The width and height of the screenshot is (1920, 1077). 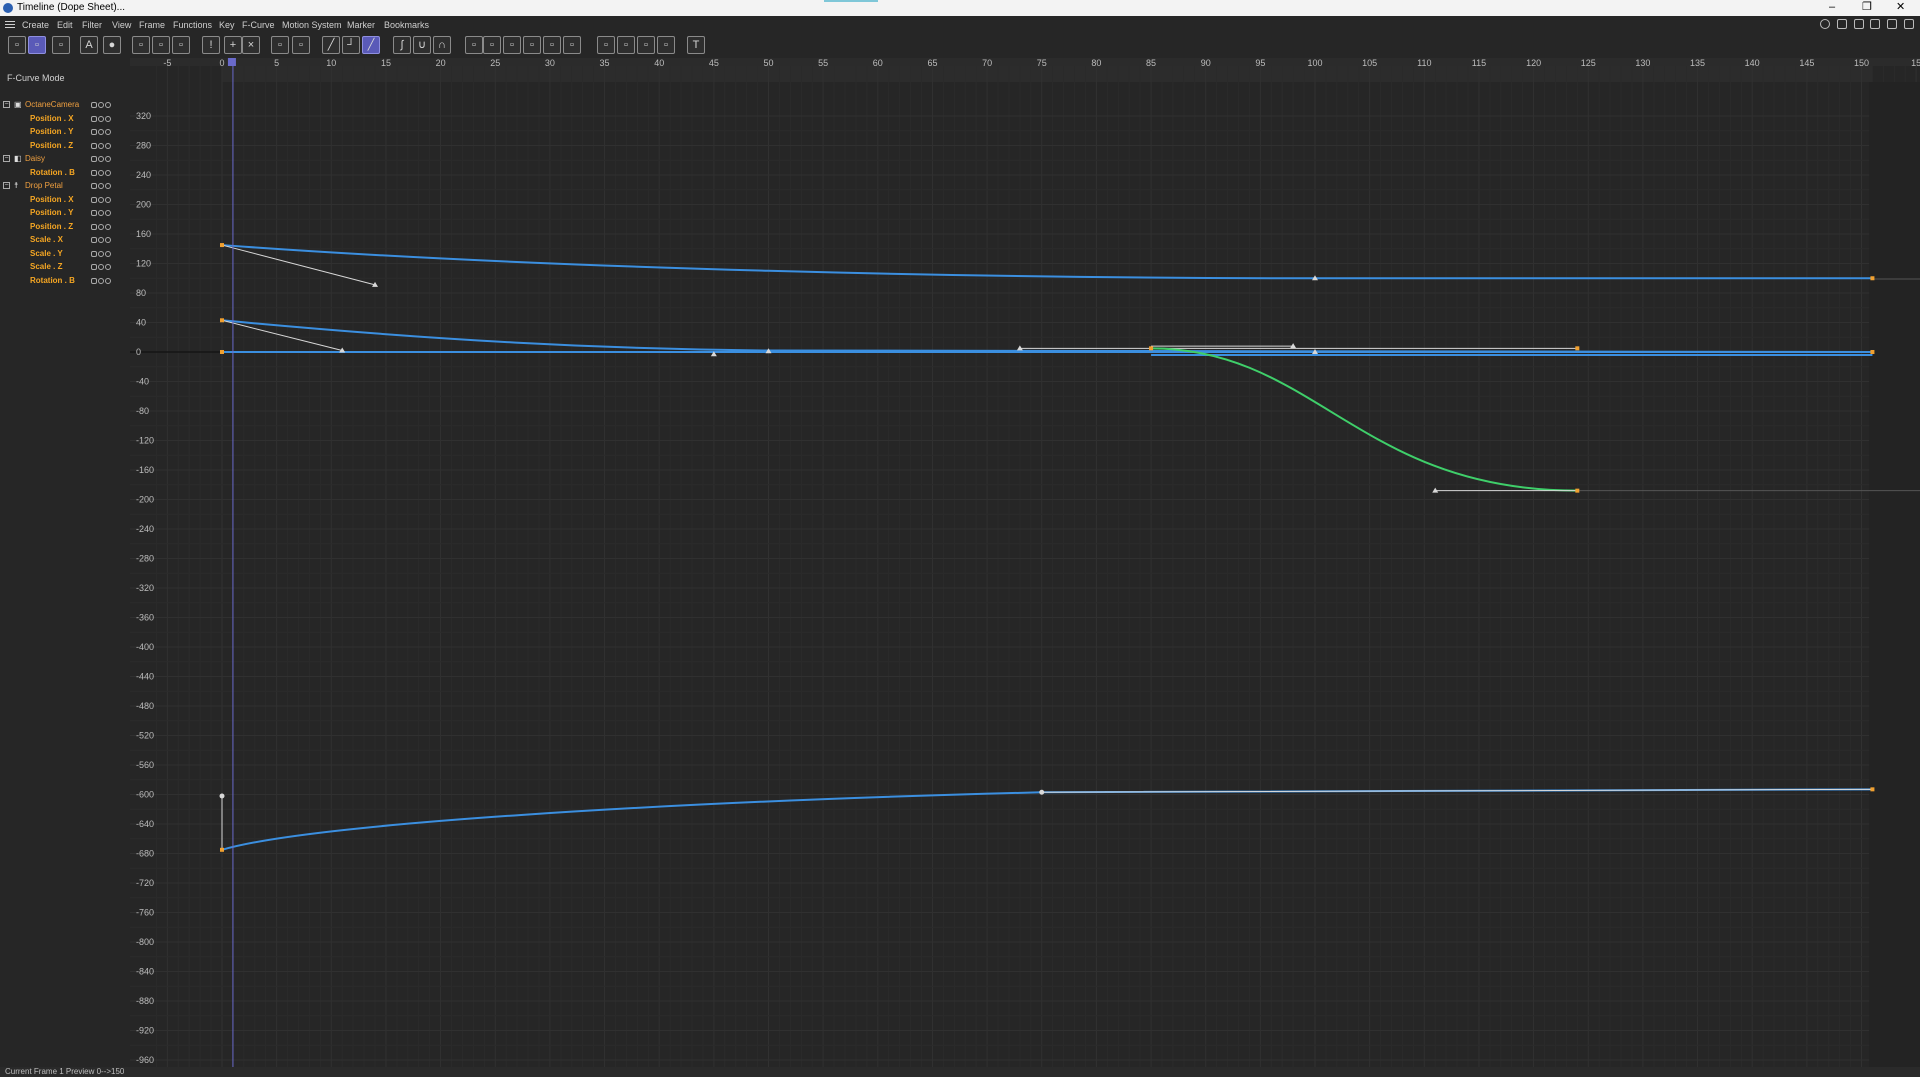 I want to click on step-button: ┘, so click(x=351, y=45).